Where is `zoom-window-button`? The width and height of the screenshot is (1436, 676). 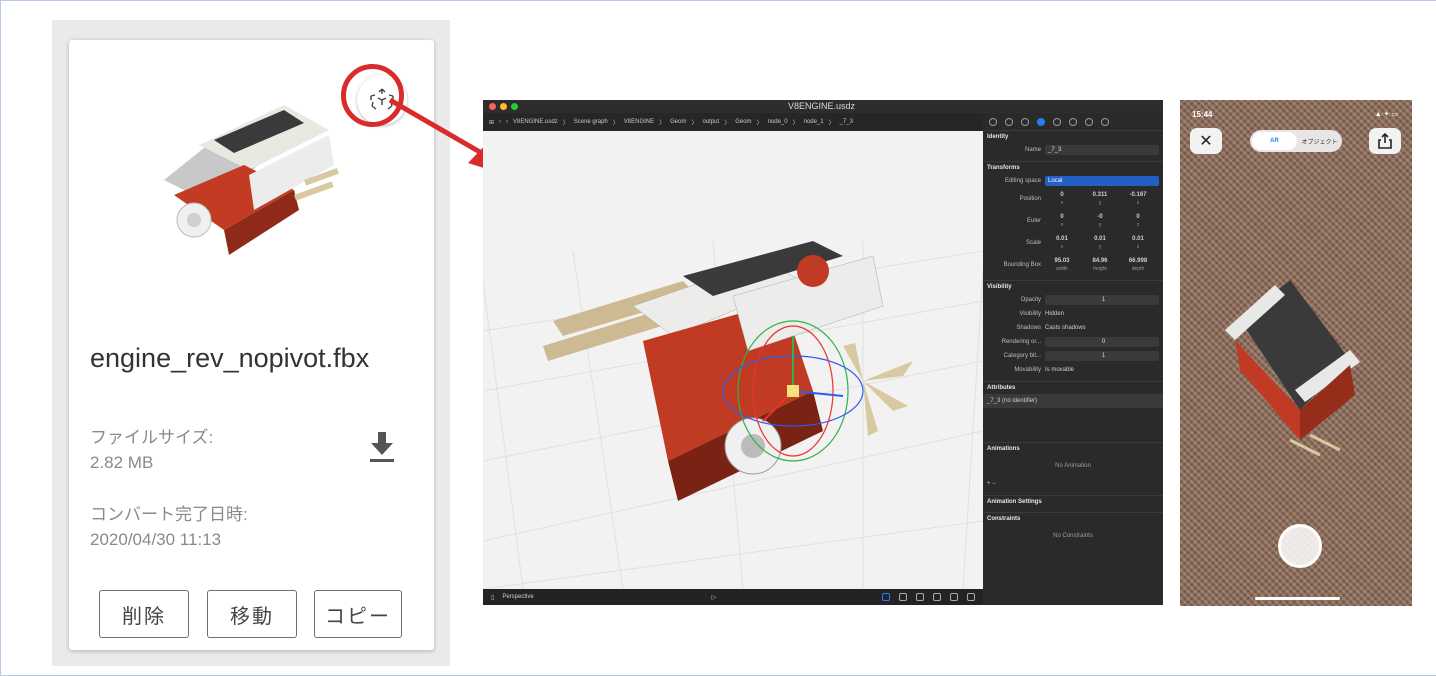 zoom-window-button is located at coordinates (514, 106).